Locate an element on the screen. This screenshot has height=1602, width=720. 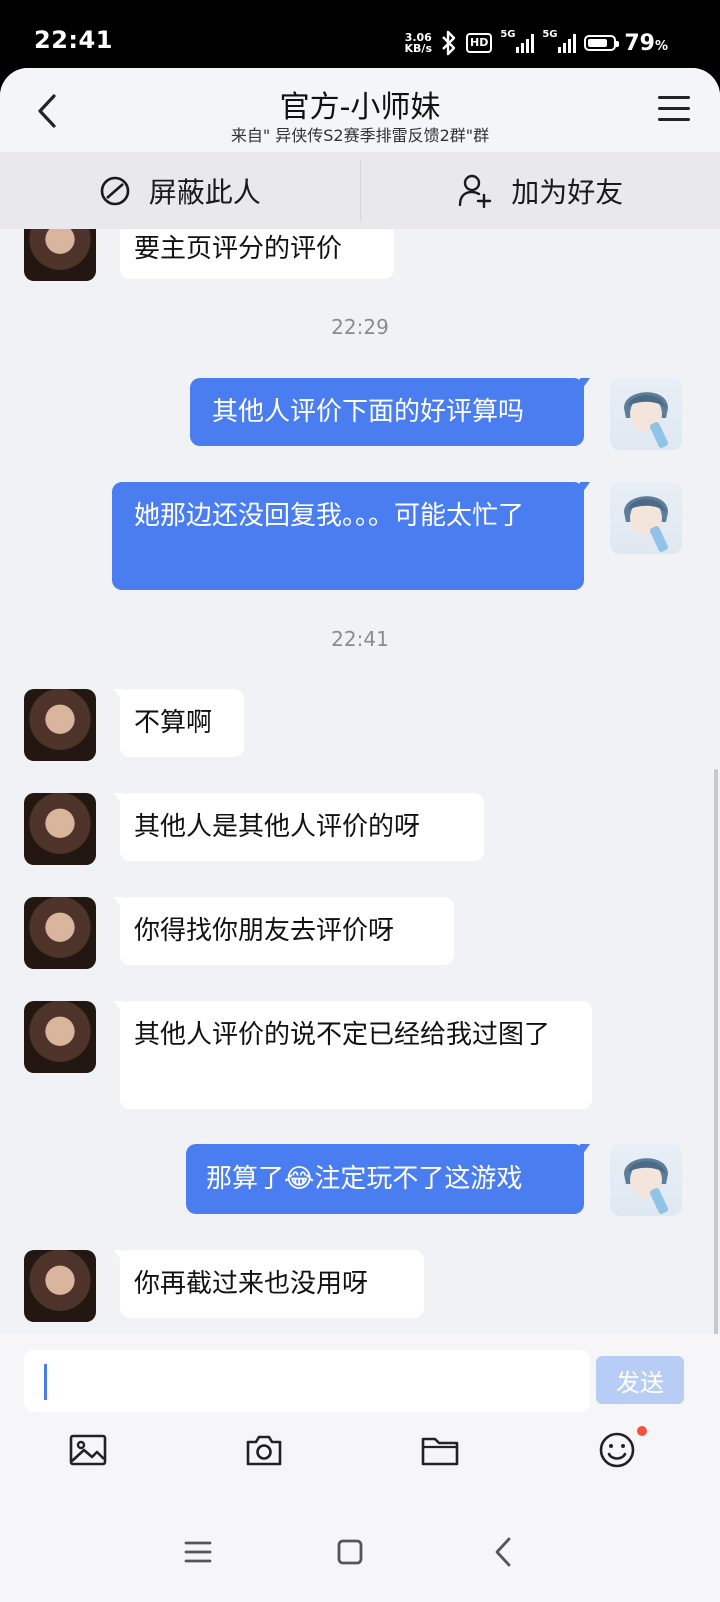
menu-button is located at coordinates (674, 110).